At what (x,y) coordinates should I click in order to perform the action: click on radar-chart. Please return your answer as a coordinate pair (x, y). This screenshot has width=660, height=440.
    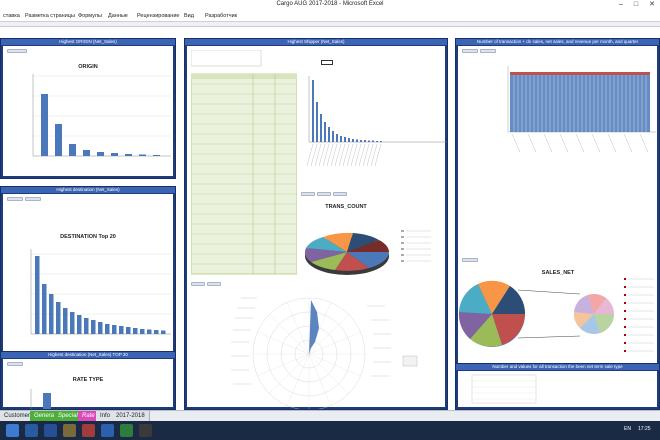
    Looking at the image, I should click on (324, 353).